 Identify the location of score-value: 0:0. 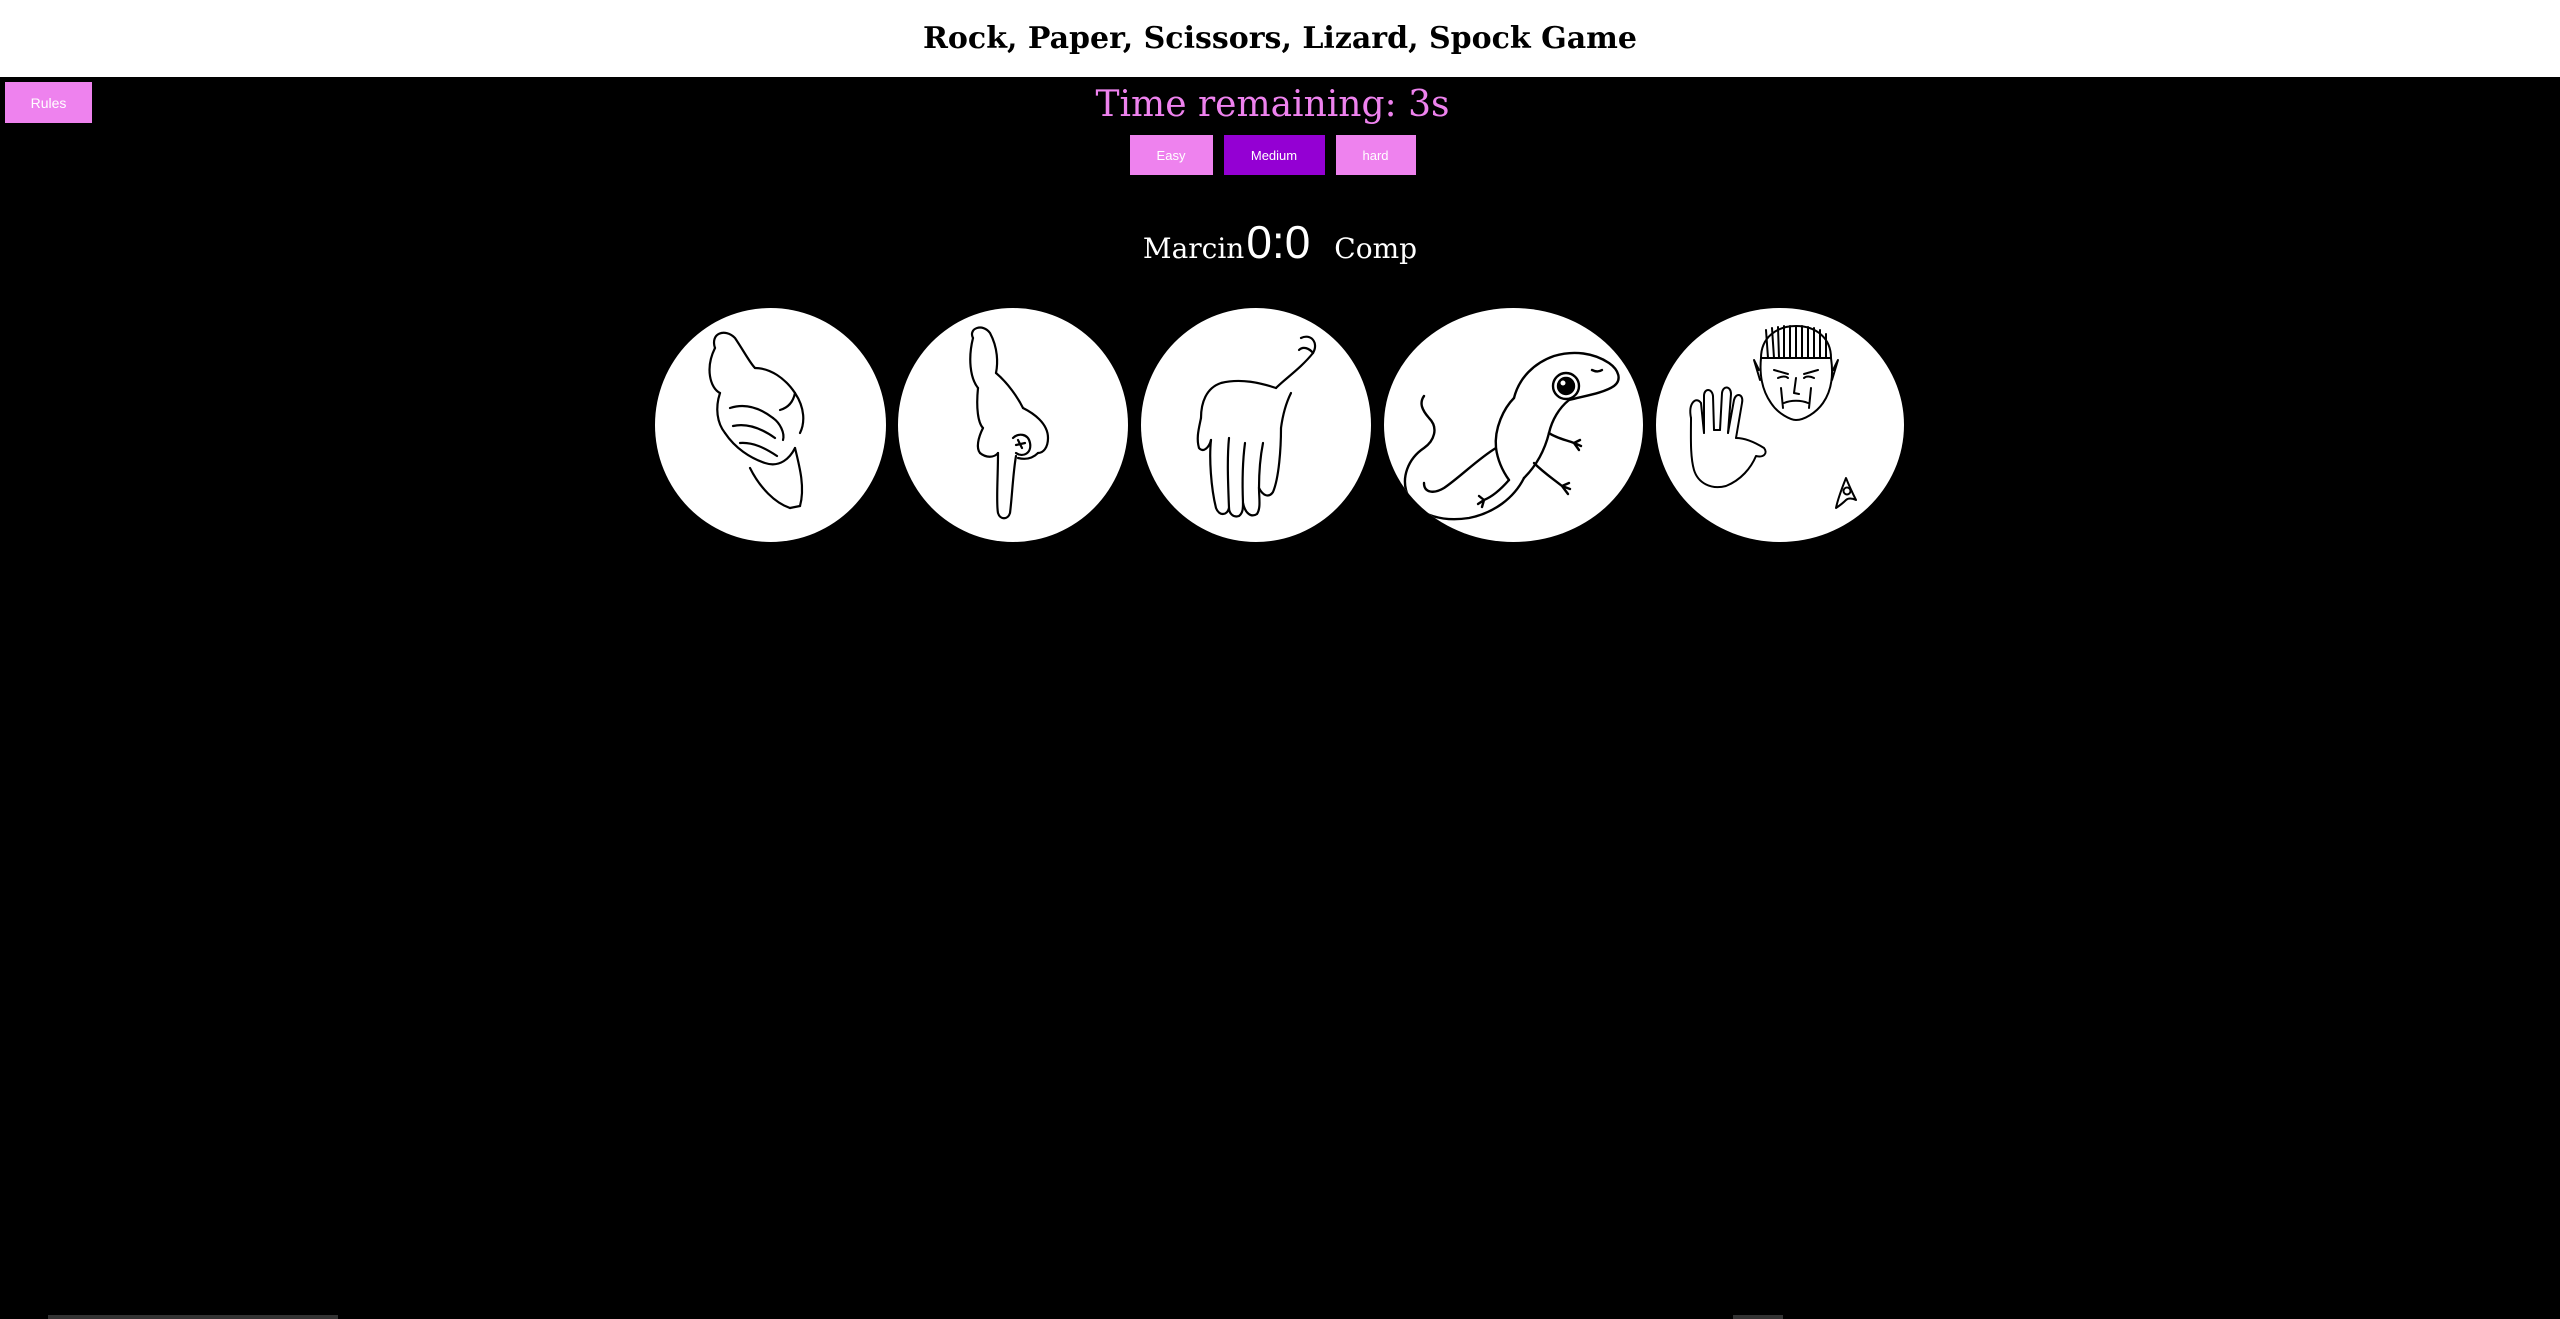
(1278, 242).